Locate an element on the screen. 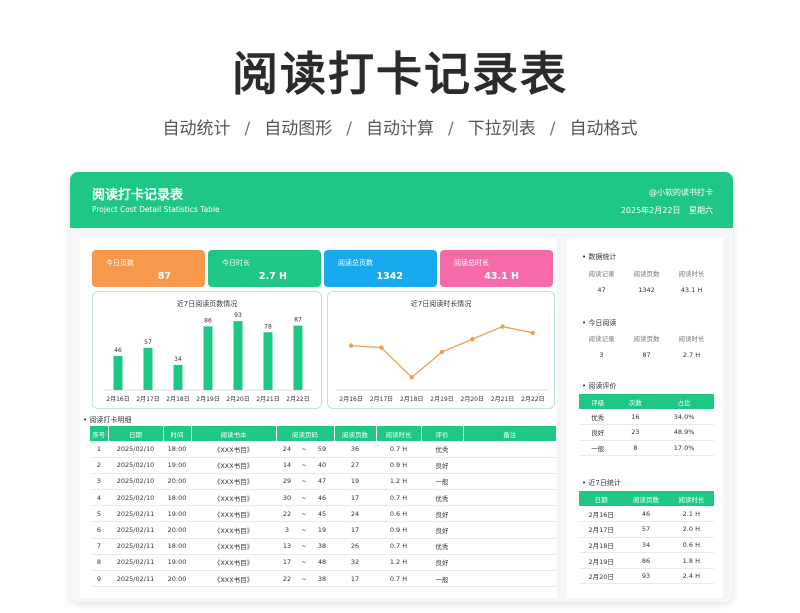  col-header: 阅读时长 is located at coordinates (399, 433).